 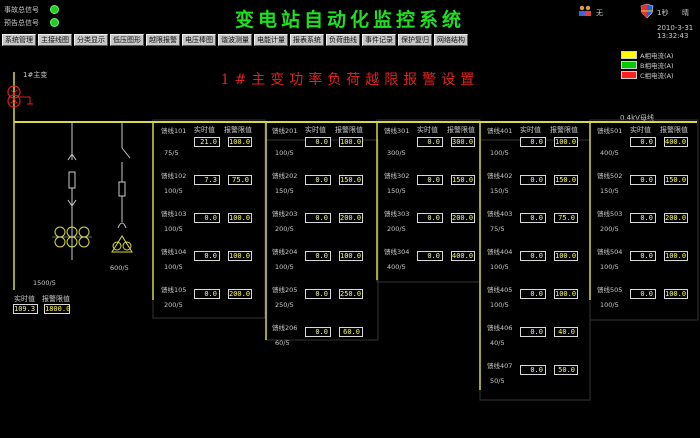 I want to click on feeder-ratio: 50/5, so click(x=497, y=381).